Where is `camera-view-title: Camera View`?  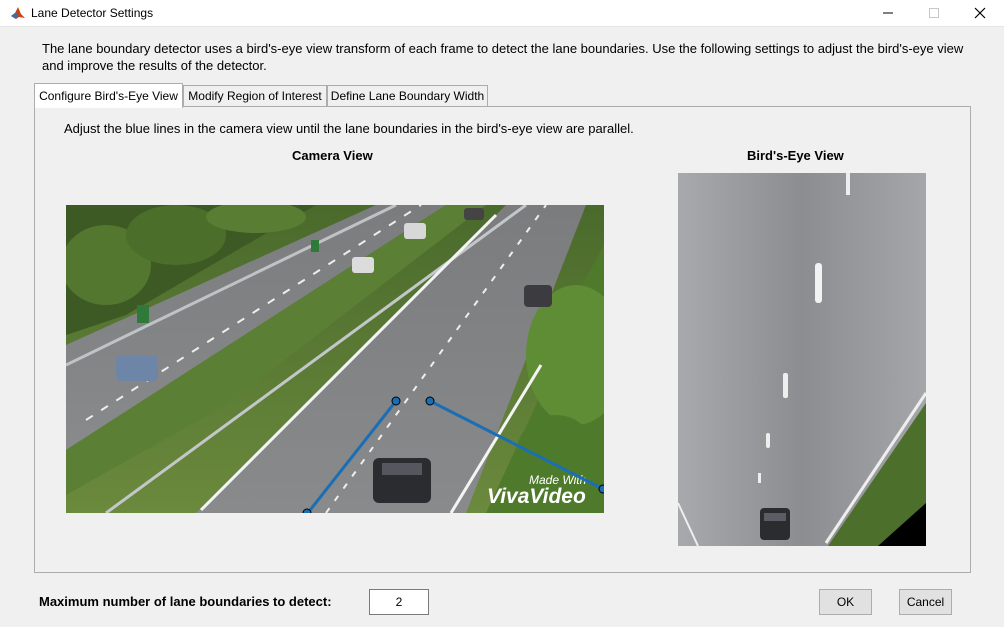
camera-view-title: Camera View is located at coordinates (332, 155).